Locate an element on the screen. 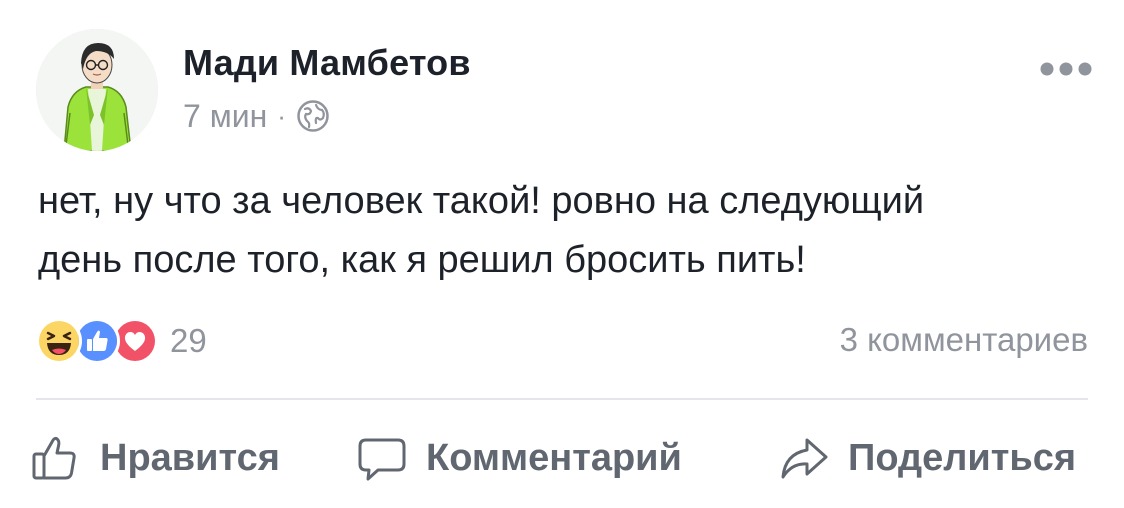  comment-icon is located at coordinates (382, 459).